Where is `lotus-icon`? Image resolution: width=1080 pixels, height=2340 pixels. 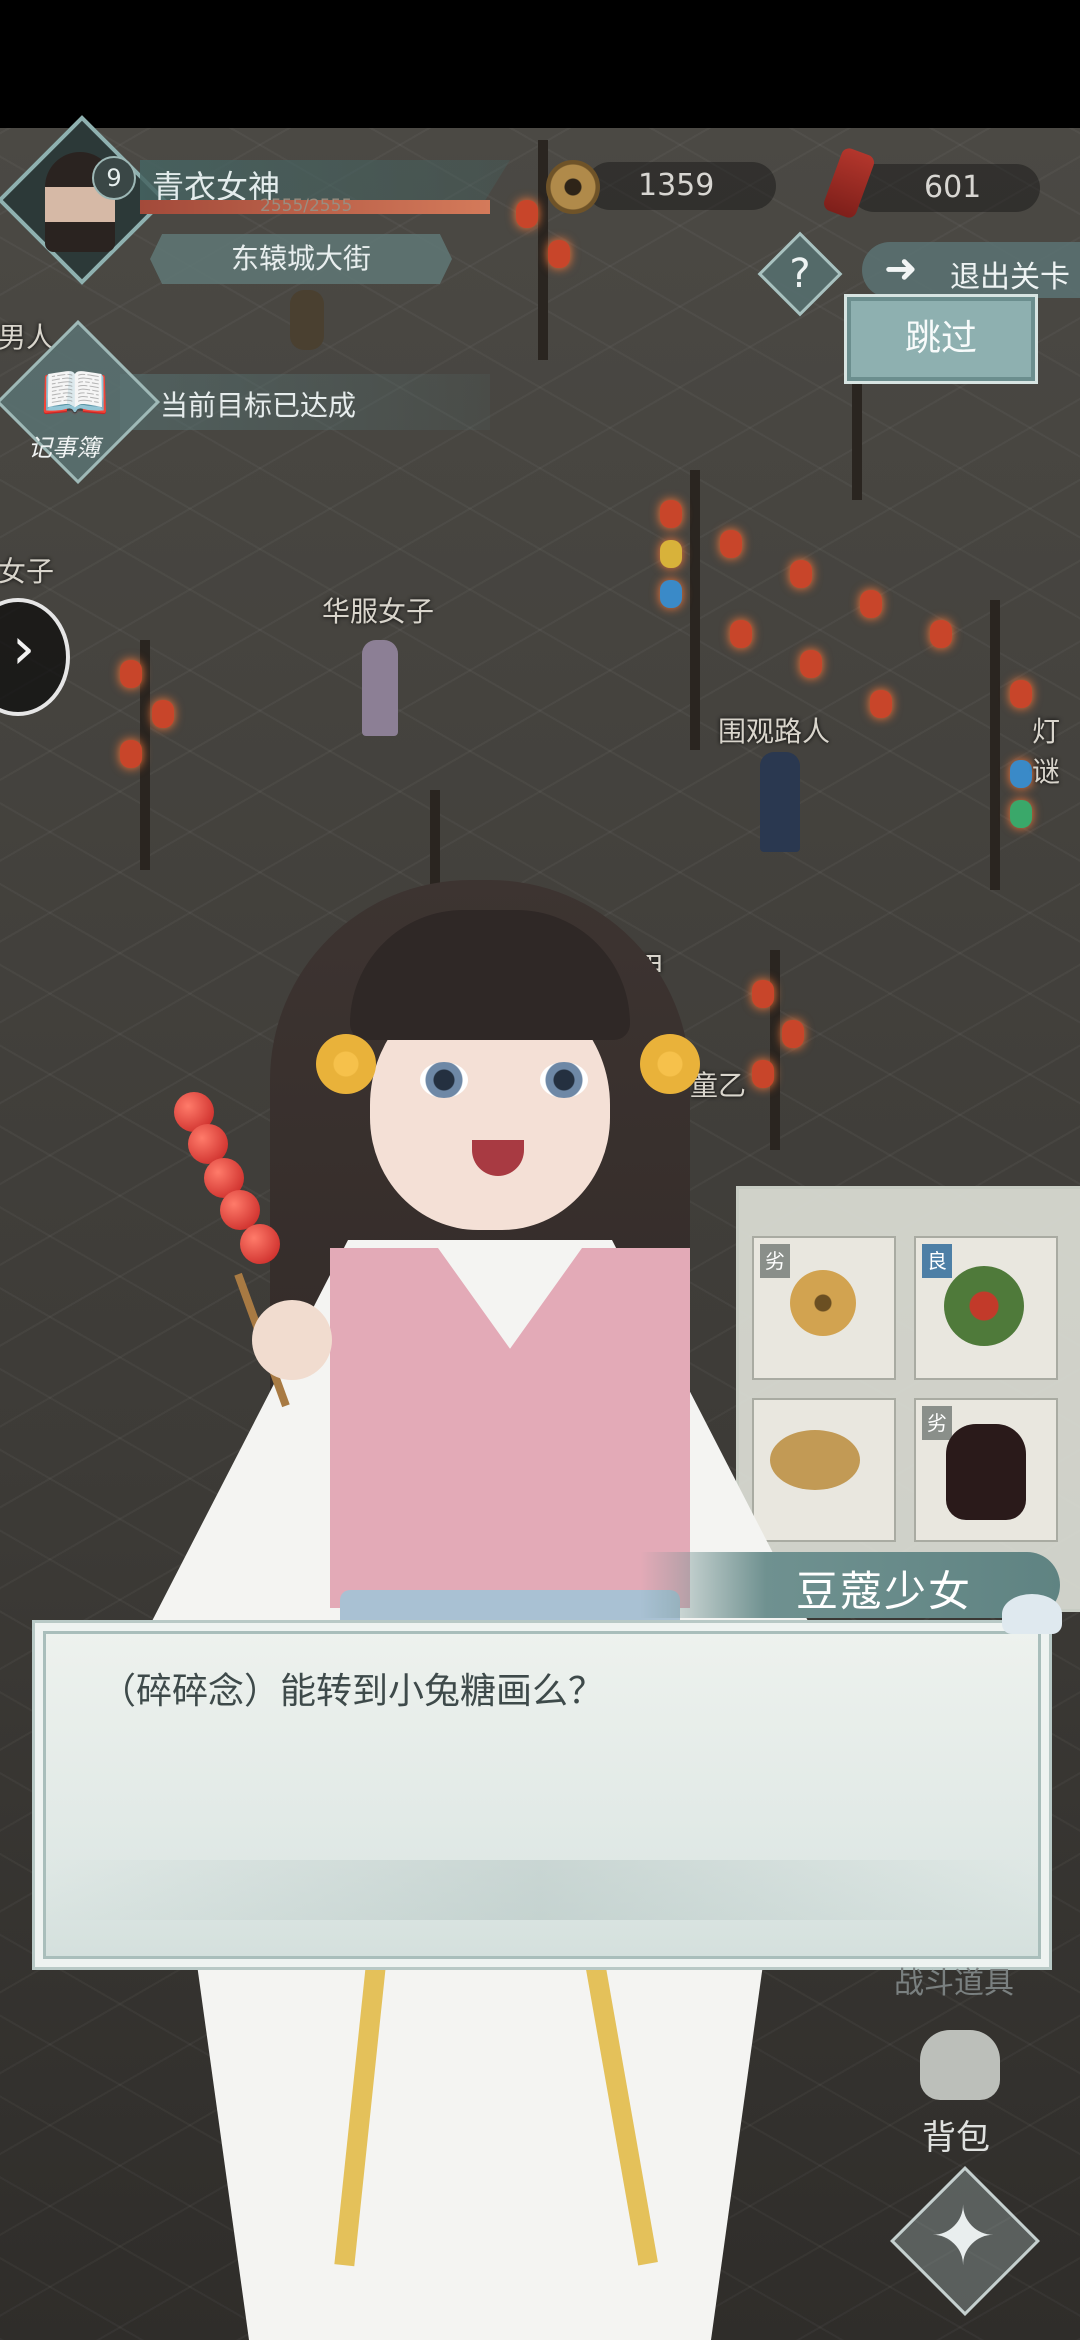 lotus-icon is located at coordinates (1032, 1614).